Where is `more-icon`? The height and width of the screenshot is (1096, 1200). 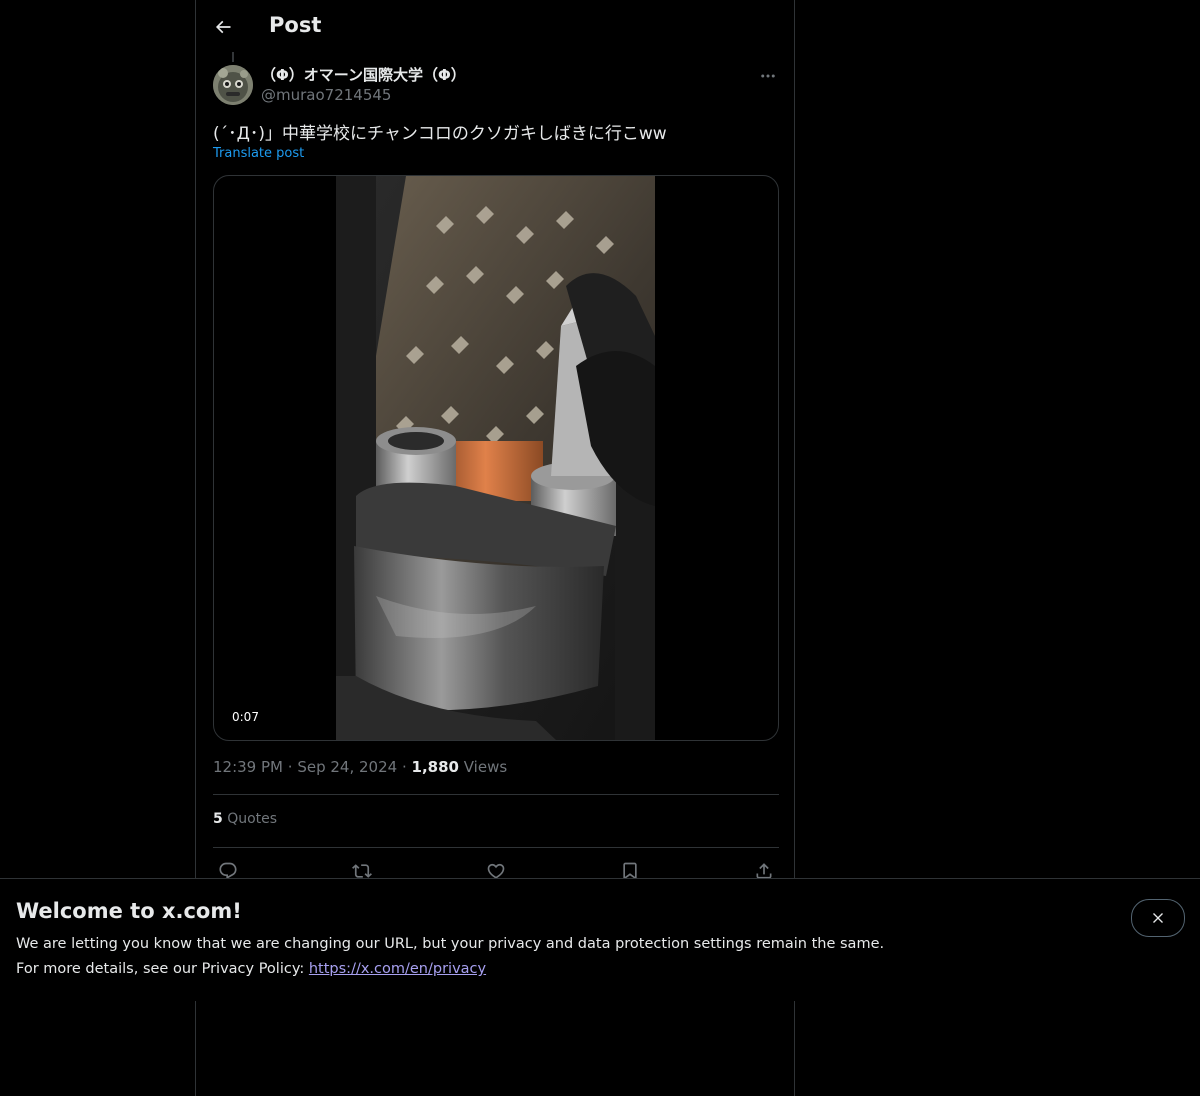
more-icon is located at coordinates (768, 76).